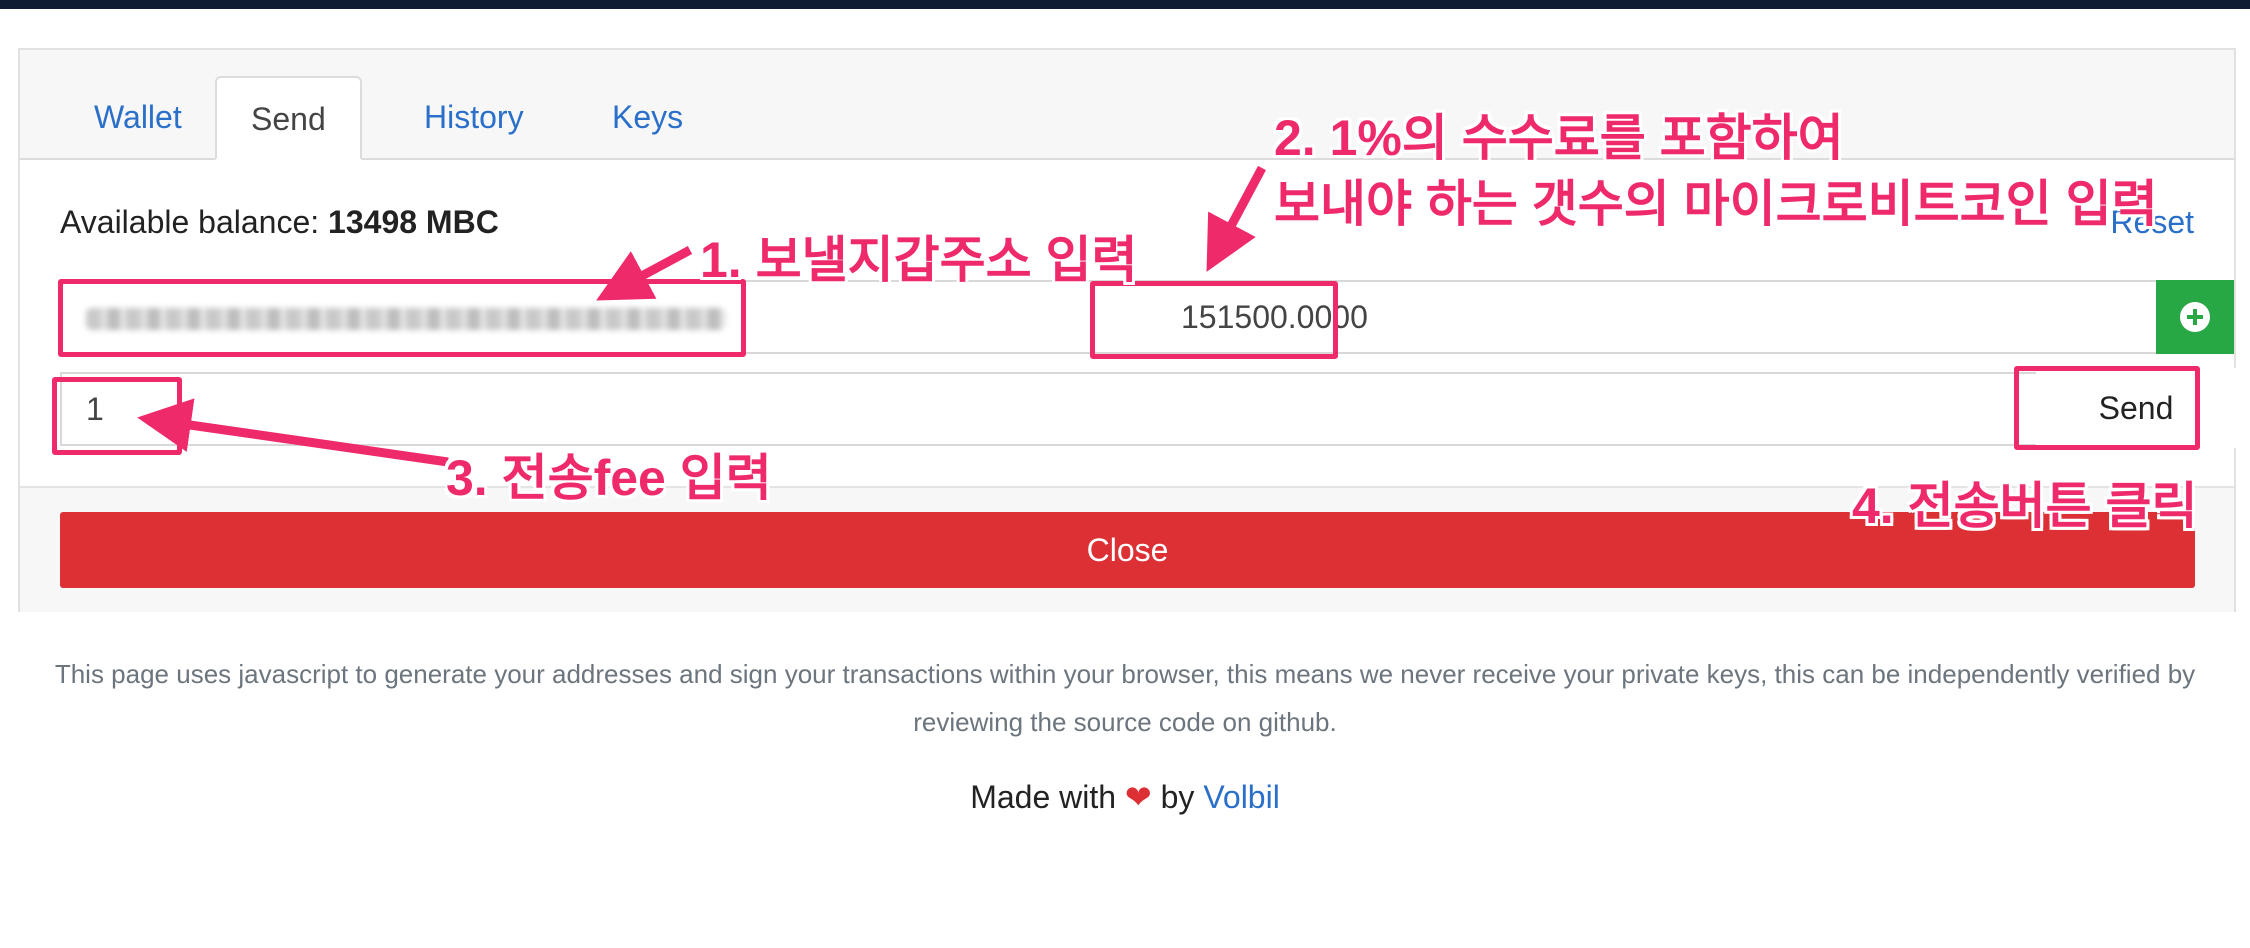 The image size is (2250, 948). I want to click on add-output-button, so click(2195, 317).